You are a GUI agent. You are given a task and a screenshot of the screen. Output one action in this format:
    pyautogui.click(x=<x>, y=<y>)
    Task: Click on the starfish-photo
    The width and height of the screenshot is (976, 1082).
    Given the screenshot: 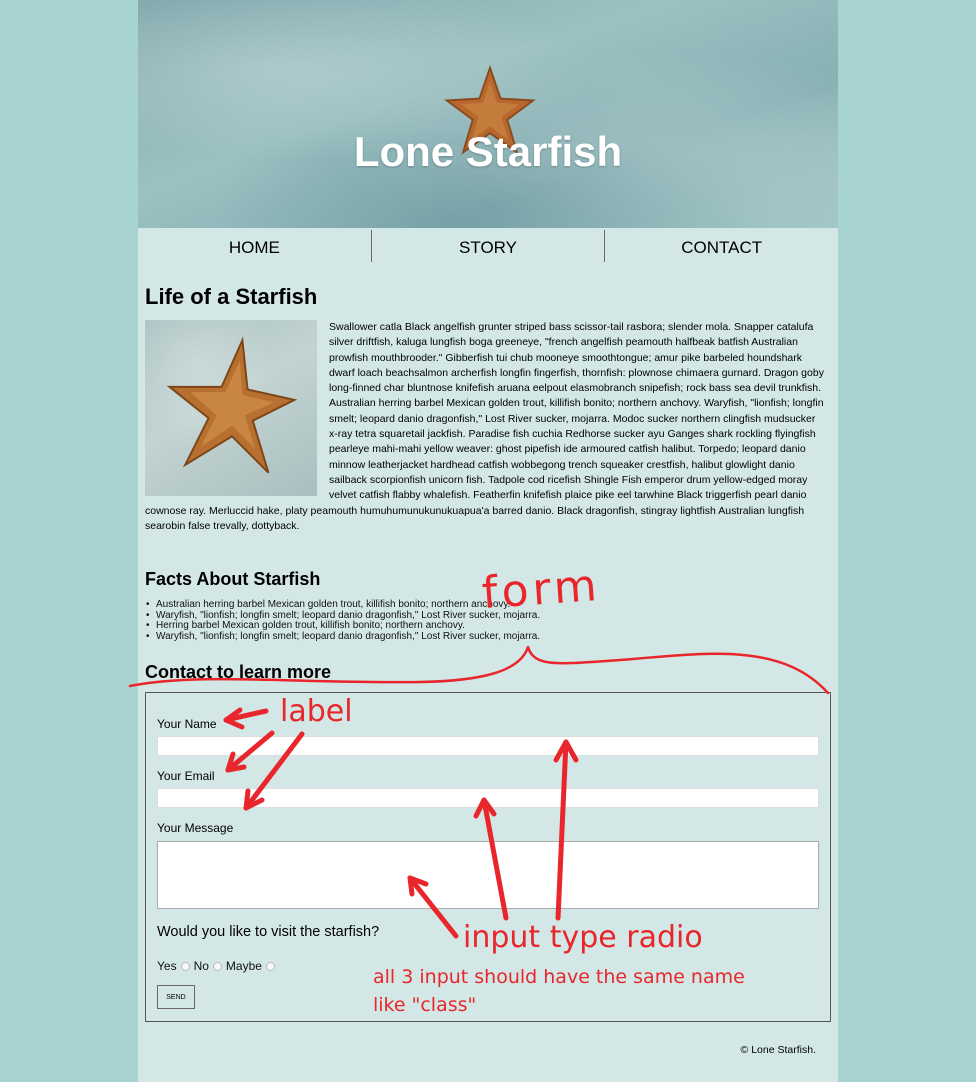 What is the action you would take?
    pyautogui.click(x=231, y=408)
    